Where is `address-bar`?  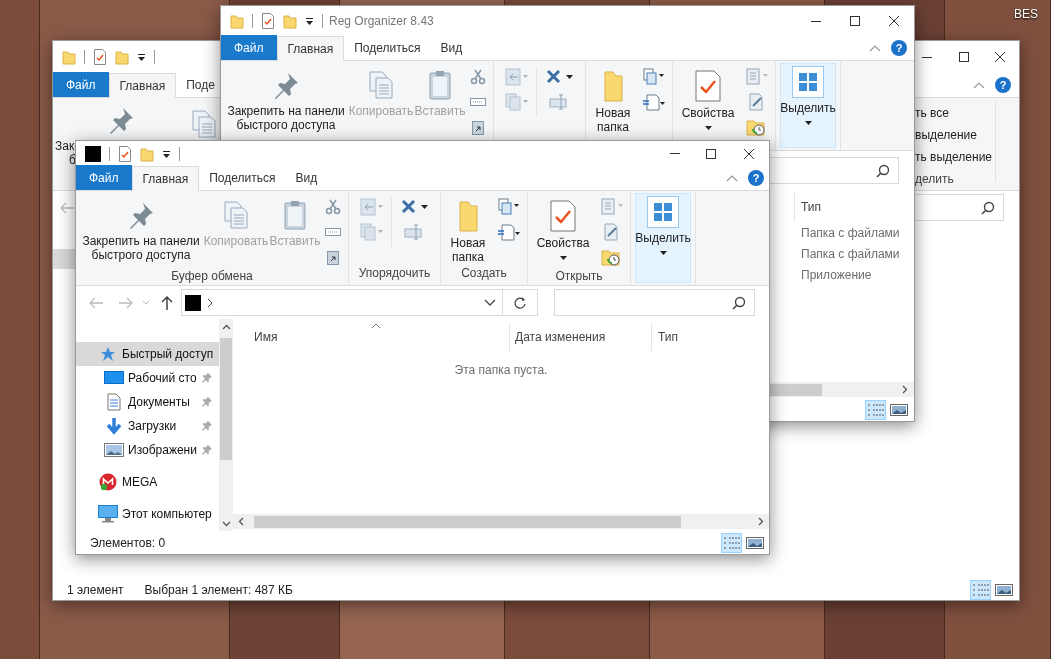
address-bar is located at coordinates (342, 302).